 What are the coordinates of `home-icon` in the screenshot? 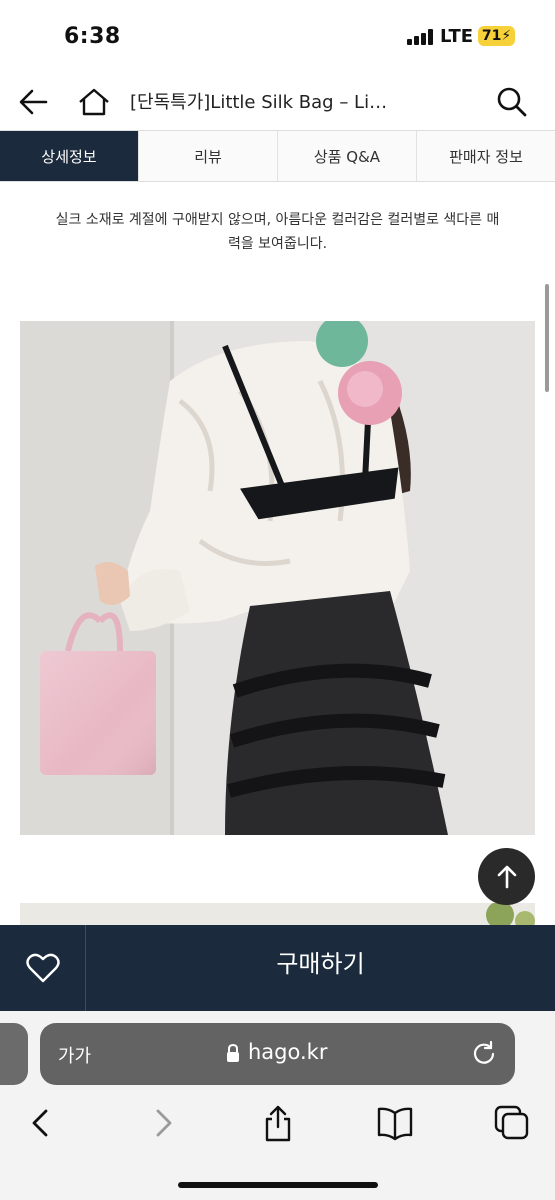 It's located at (94, 102).